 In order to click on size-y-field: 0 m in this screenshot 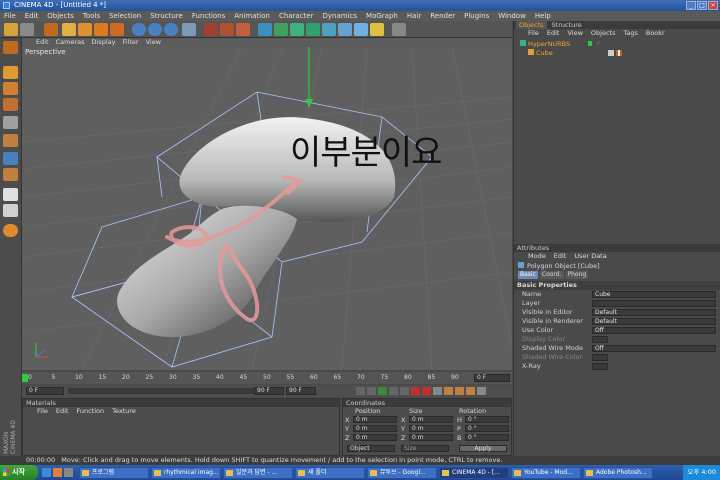, I will do `click(431, 428)`.